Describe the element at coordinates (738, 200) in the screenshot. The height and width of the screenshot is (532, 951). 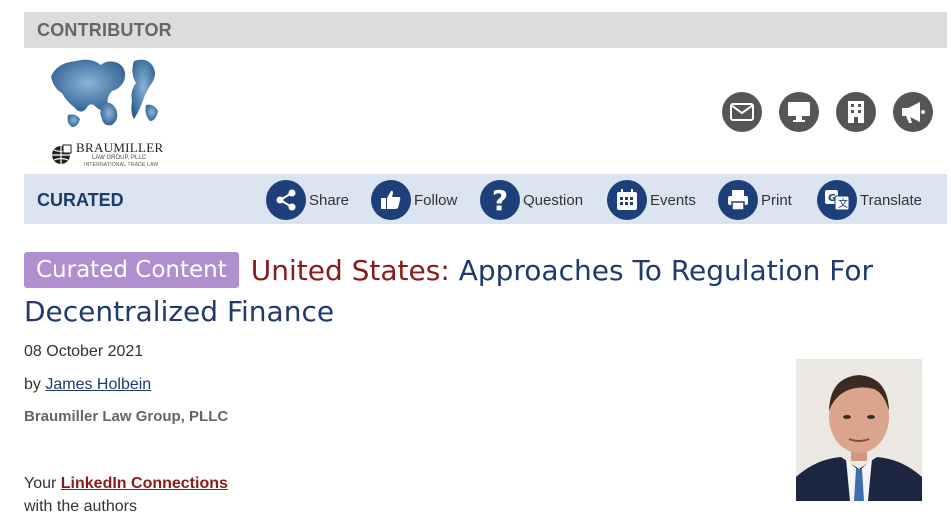
I see `printer-icon` at that location.